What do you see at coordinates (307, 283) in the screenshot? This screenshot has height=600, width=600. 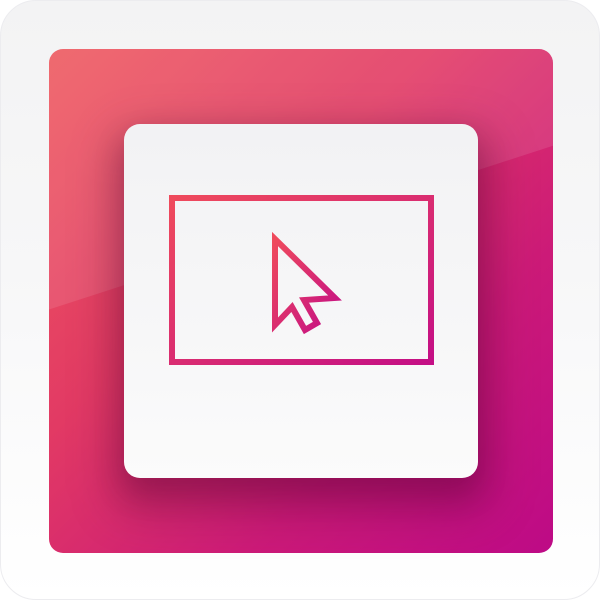 I see `cursor-arrow-icon` at bounding box center [307, 283].